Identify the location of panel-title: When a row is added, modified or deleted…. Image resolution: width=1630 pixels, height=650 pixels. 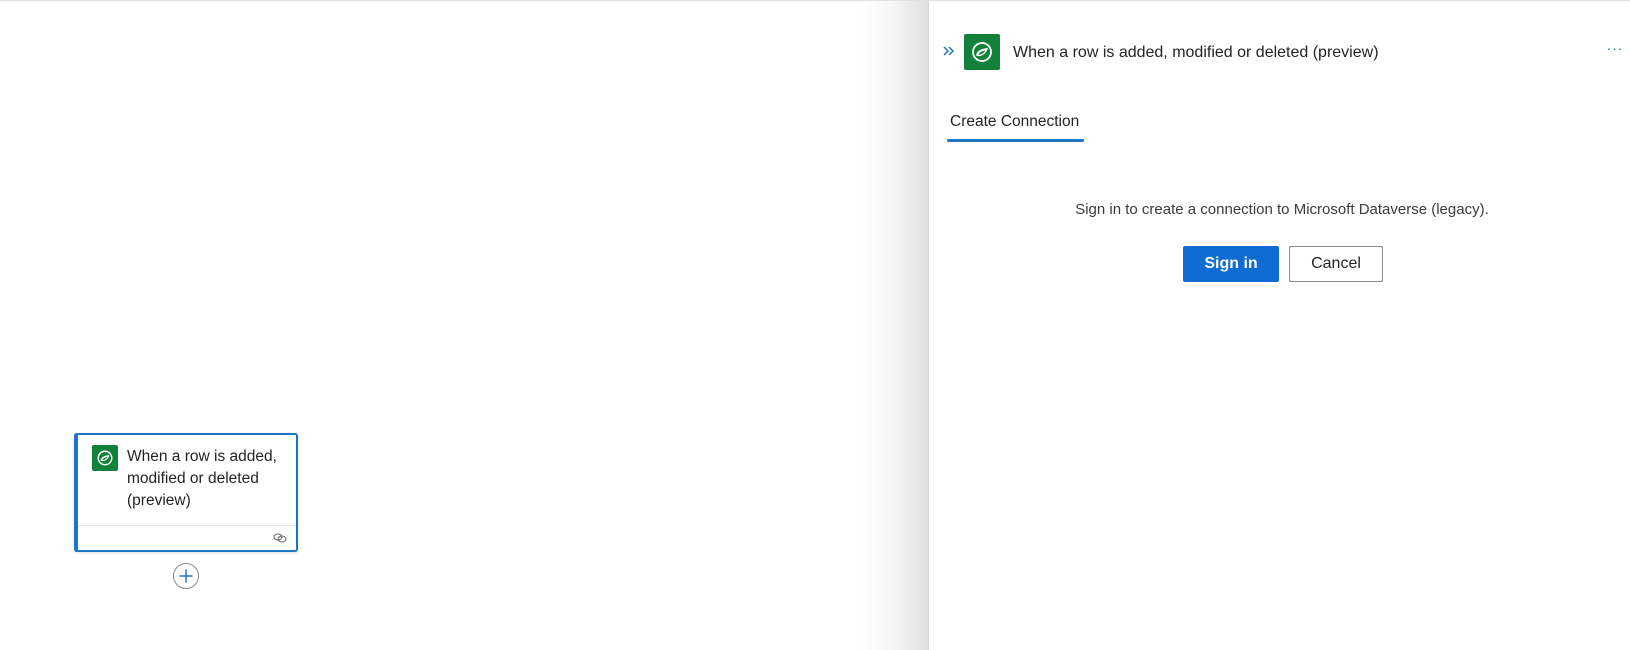
(1196, 52).